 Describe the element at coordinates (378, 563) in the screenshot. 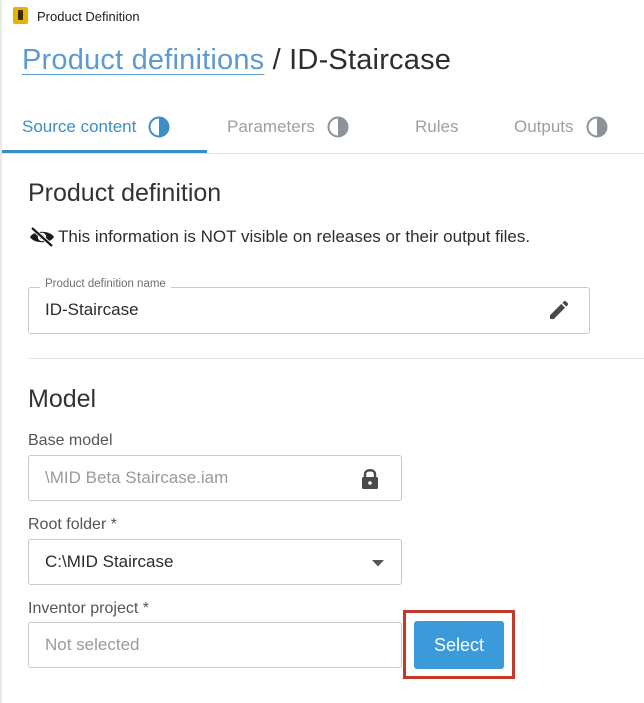

I see `chevron-down-icon` at that location.